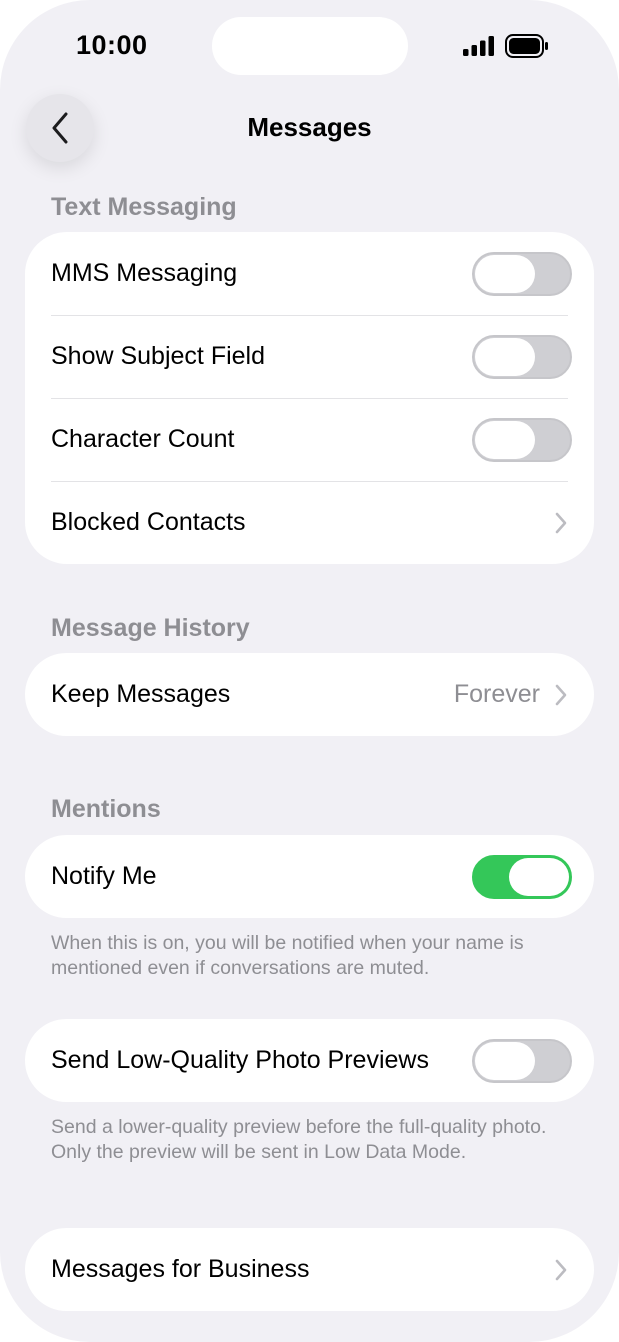 Image resolution: width=619 pixels, height=1342 pixels. I want to click on character-count-toggle, so click(522, 439).